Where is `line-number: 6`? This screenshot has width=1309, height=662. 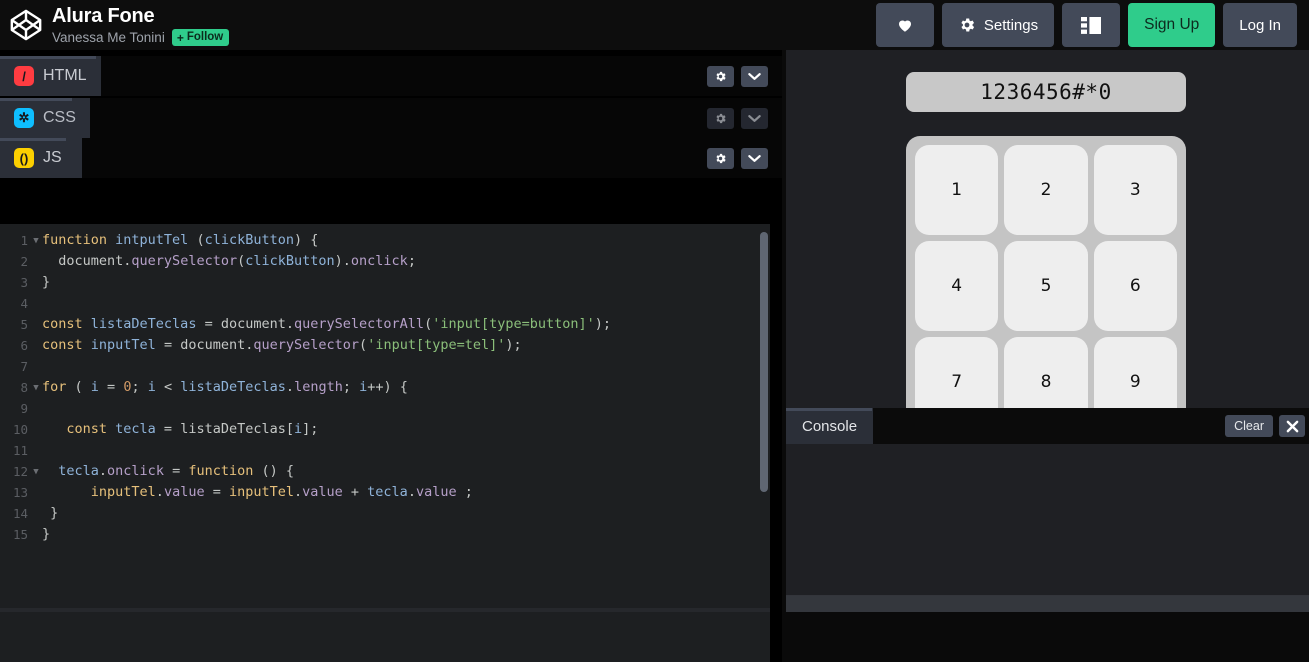
line-number: 6 is located at coordinates (24, 345).